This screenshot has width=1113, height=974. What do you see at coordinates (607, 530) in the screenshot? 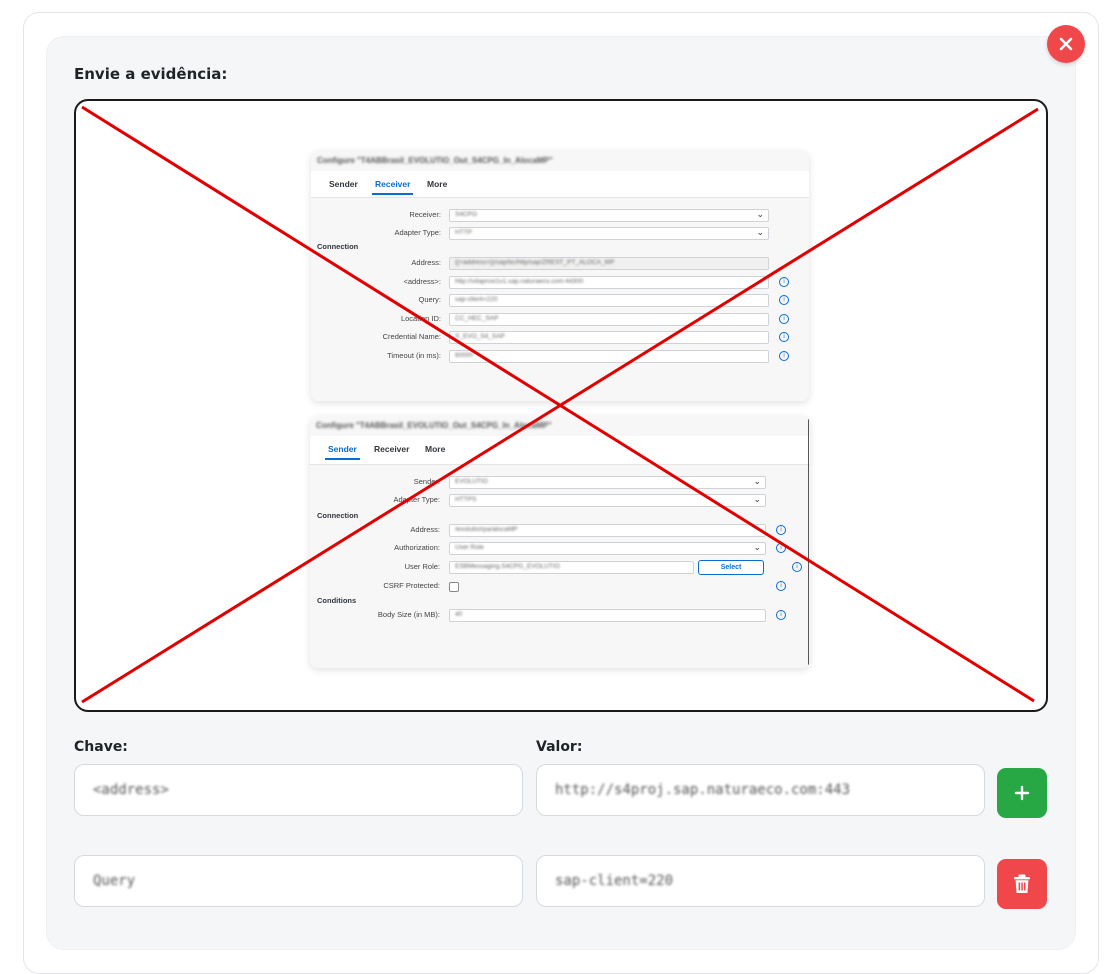
I see `sap-field-value: /evolutio/rpa/alocaMP` at bounding box center [607, 530].